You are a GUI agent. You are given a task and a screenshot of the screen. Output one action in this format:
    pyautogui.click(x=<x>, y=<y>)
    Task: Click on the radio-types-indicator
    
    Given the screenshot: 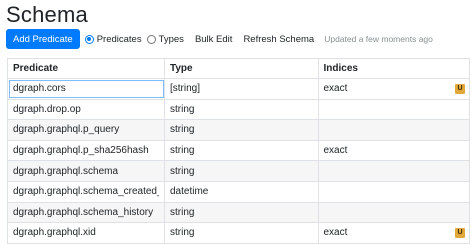 What is the action you would take?
    pyautogui.click(x=151, y=39)
    